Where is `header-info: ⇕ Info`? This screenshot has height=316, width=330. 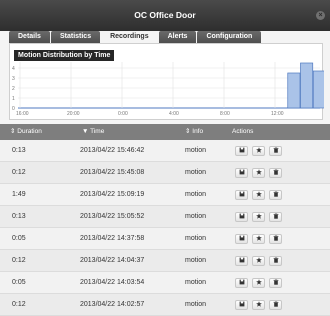 header-info: ⇕ Info is located at coordinates (194, 132).